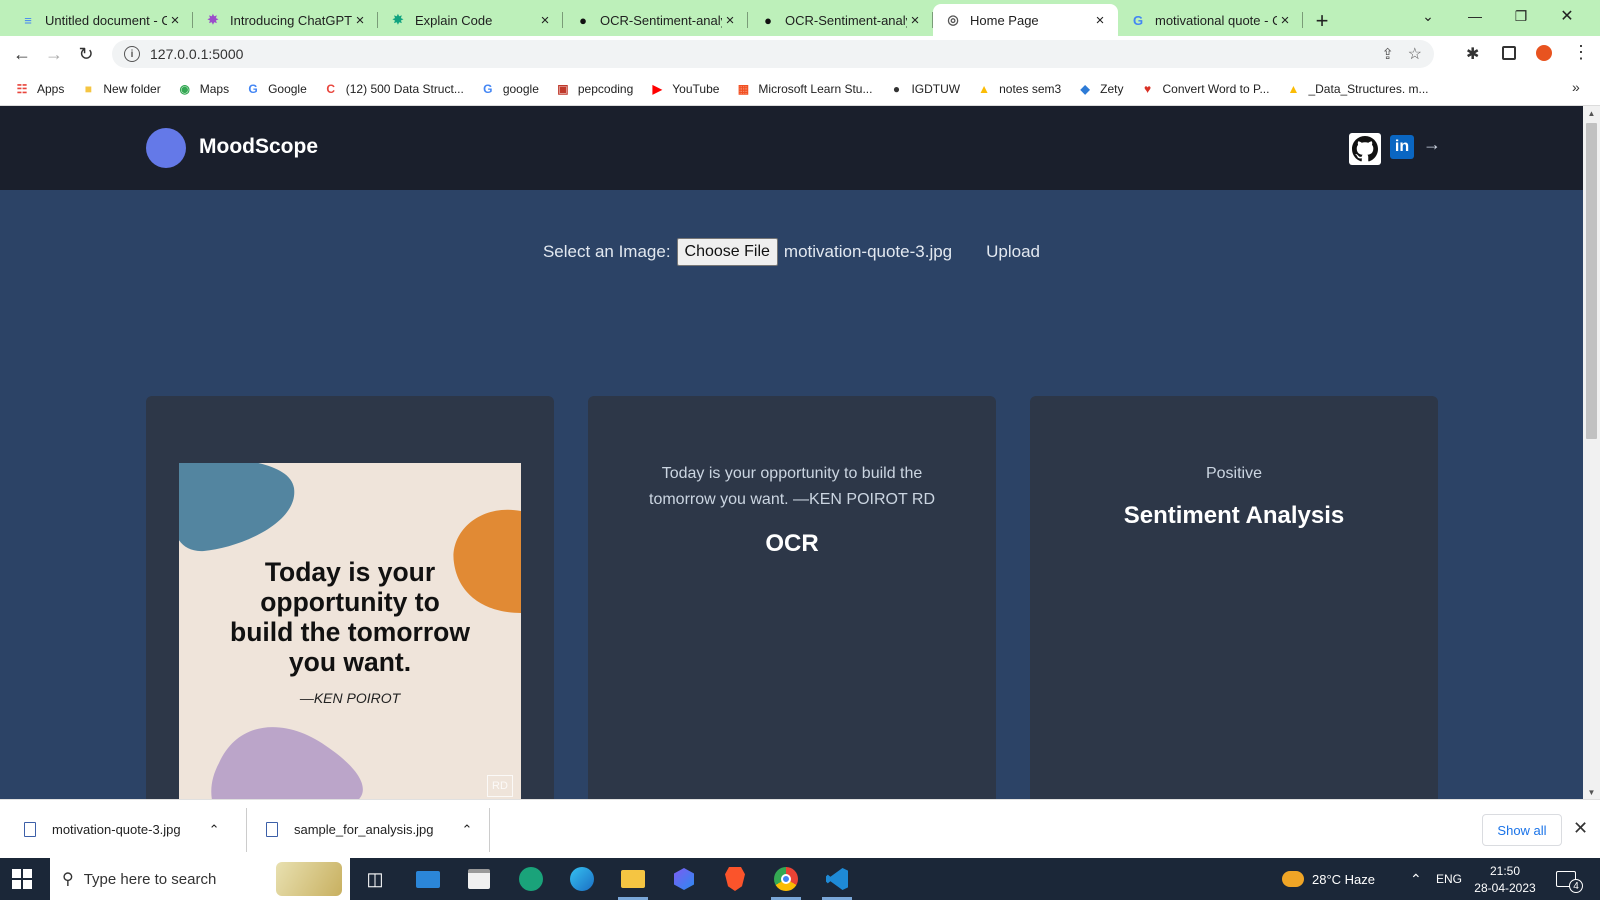 The width and height of the screenshot is (1600, 900). Describe the element at coordinates (531, 879) in the screenshot. I see `chatgpt-app-icon` at that location.